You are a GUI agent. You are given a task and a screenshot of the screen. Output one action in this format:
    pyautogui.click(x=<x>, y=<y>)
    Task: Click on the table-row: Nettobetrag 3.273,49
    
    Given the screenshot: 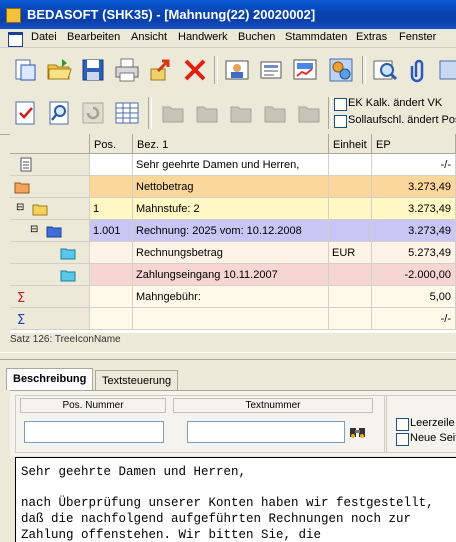 What is the action you would take?
    pyautogui.click(x=233, y=187)
    